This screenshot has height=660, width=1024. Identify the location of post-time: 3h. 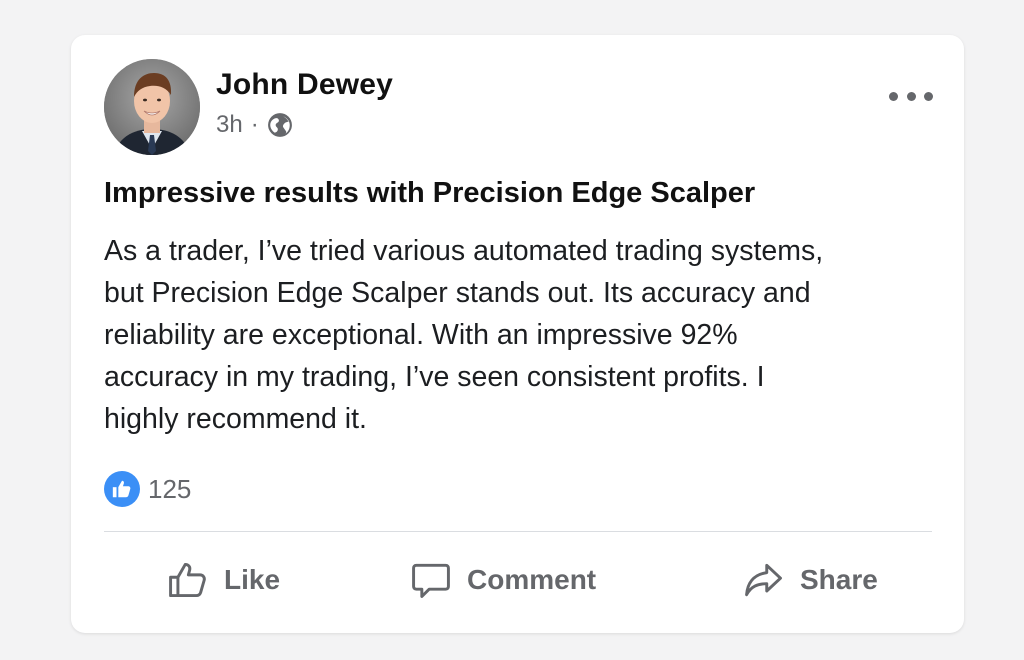
(229, 125).